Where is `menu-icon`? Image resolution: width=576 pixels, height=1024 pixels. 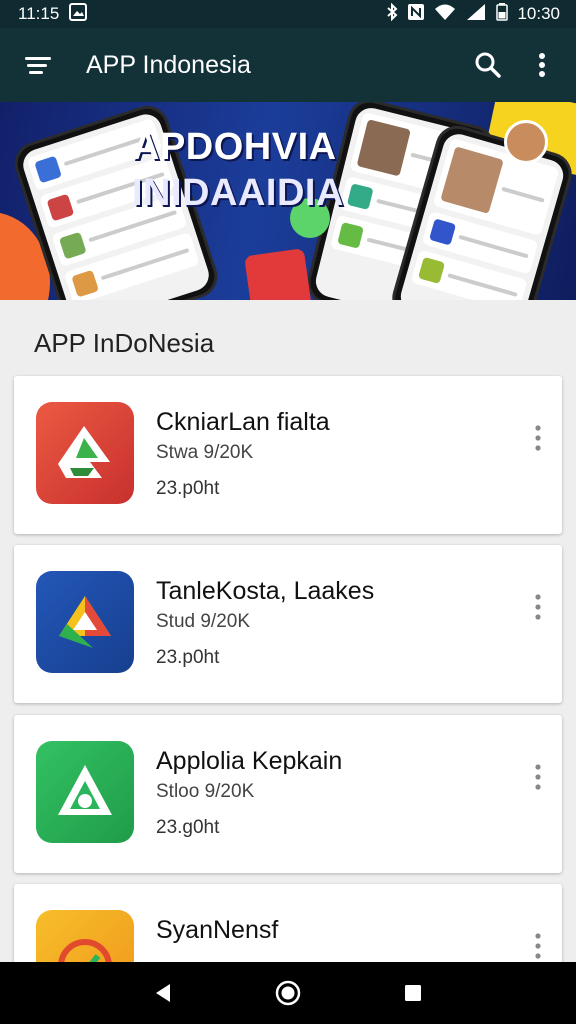
menu-icon is located at coordinates (38, 65).